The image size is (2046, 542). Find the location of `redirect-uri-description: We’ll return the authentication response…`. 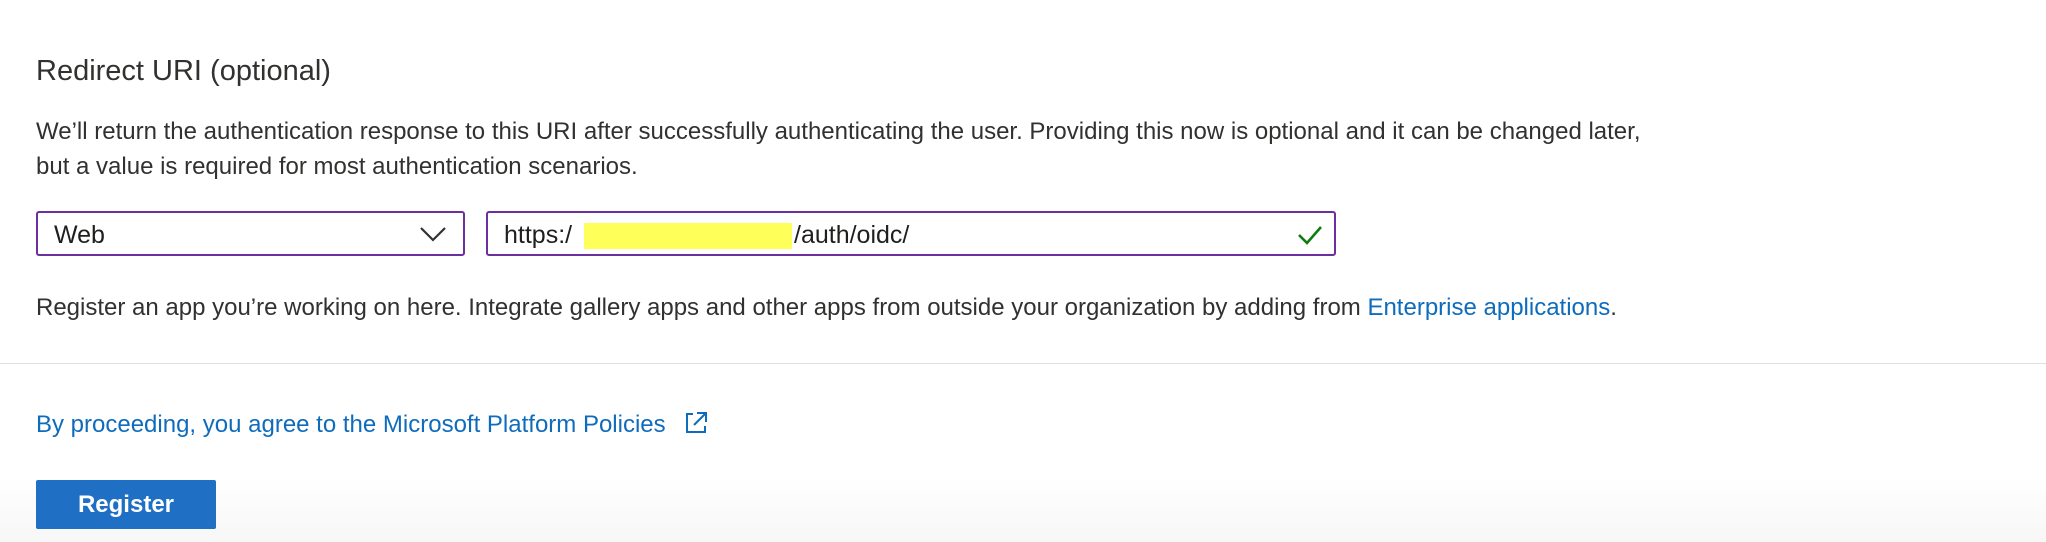

redirect-uri-description: We’ll return the authentication response… is located at coordinates (838, 149).